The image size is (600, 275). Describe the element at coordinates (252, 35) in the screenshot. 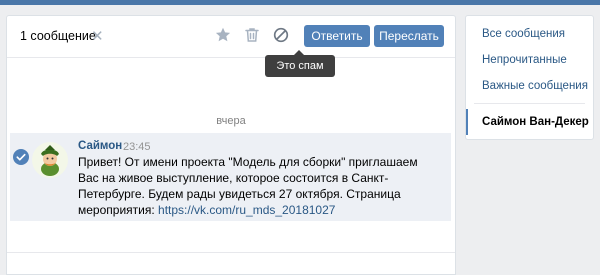

I see `trash-icon` at that location.